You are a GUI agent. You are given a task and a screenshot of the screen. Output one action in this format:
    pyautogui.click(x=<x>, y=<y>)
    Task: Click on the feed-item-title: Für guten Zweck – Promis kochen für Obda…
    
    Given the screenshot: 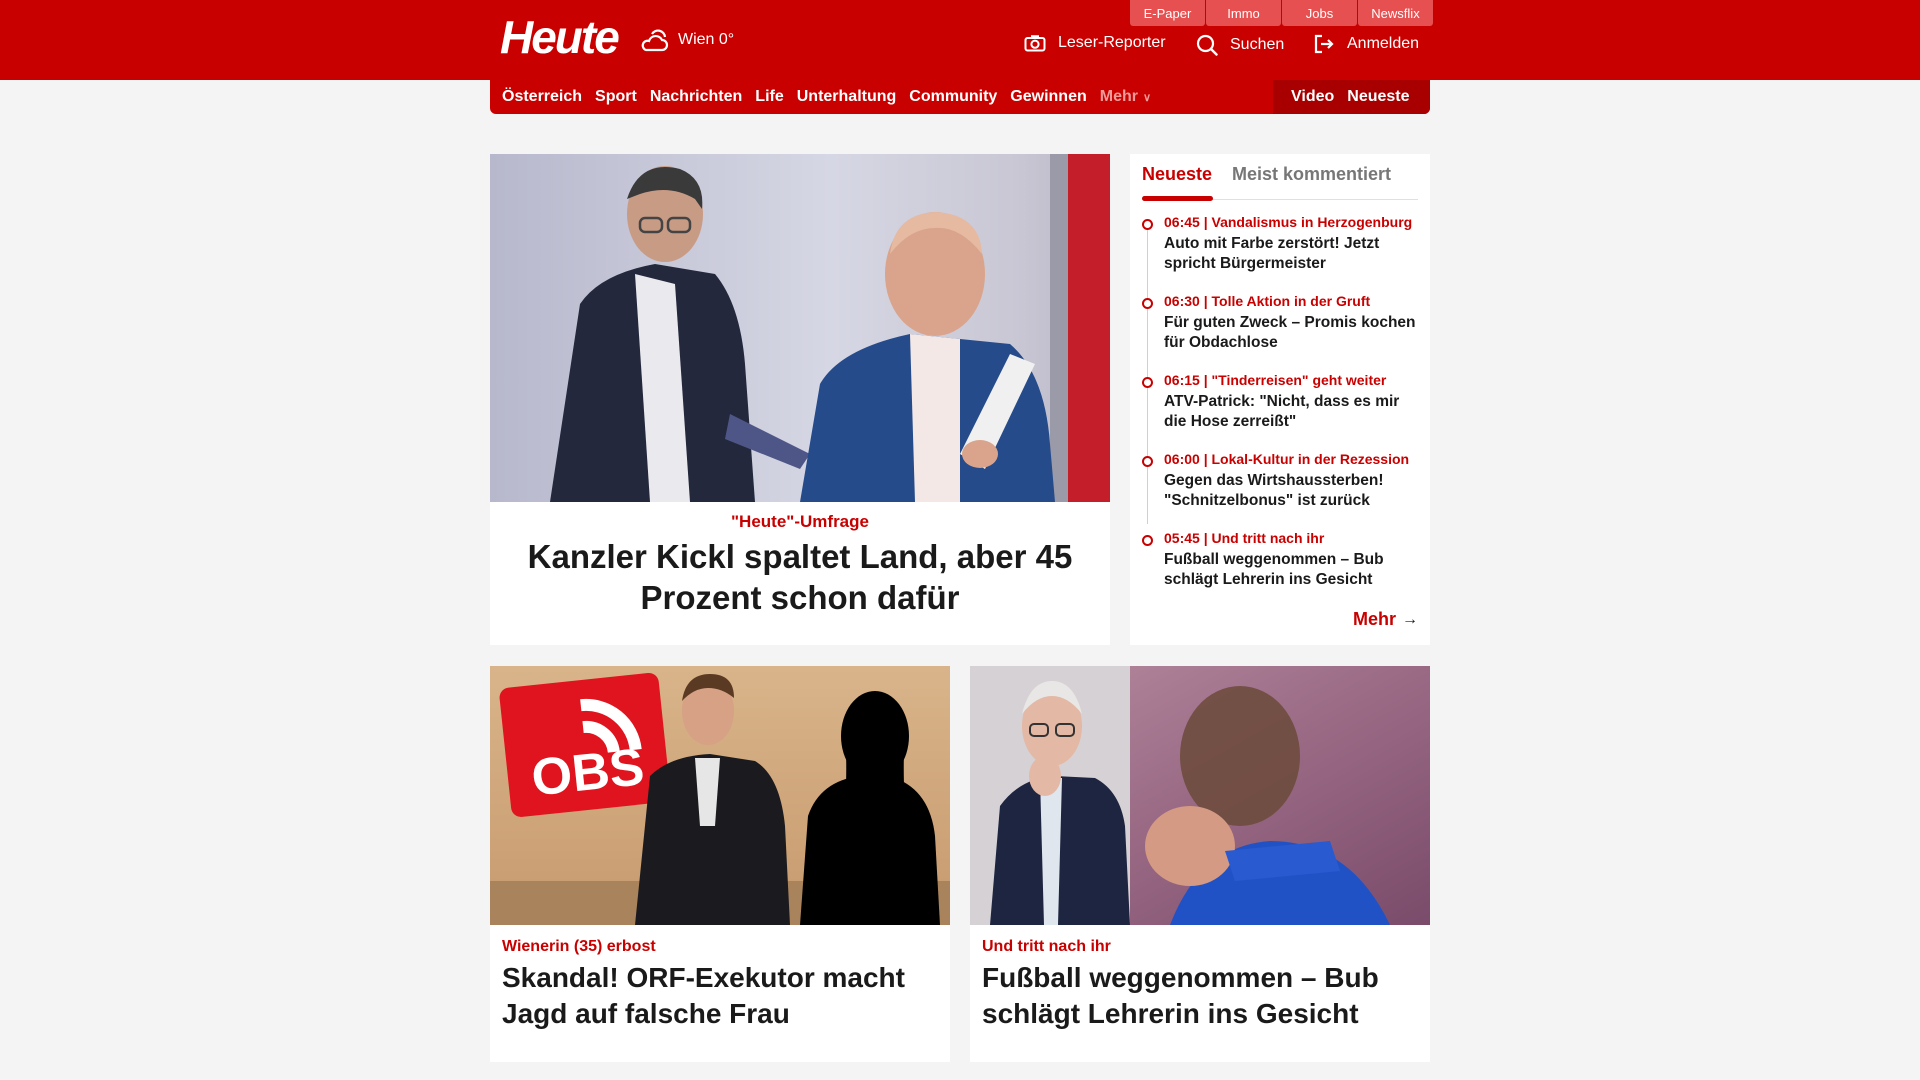 What is the action you would take?
    pyautogui.click(x=1291, y=333)
    